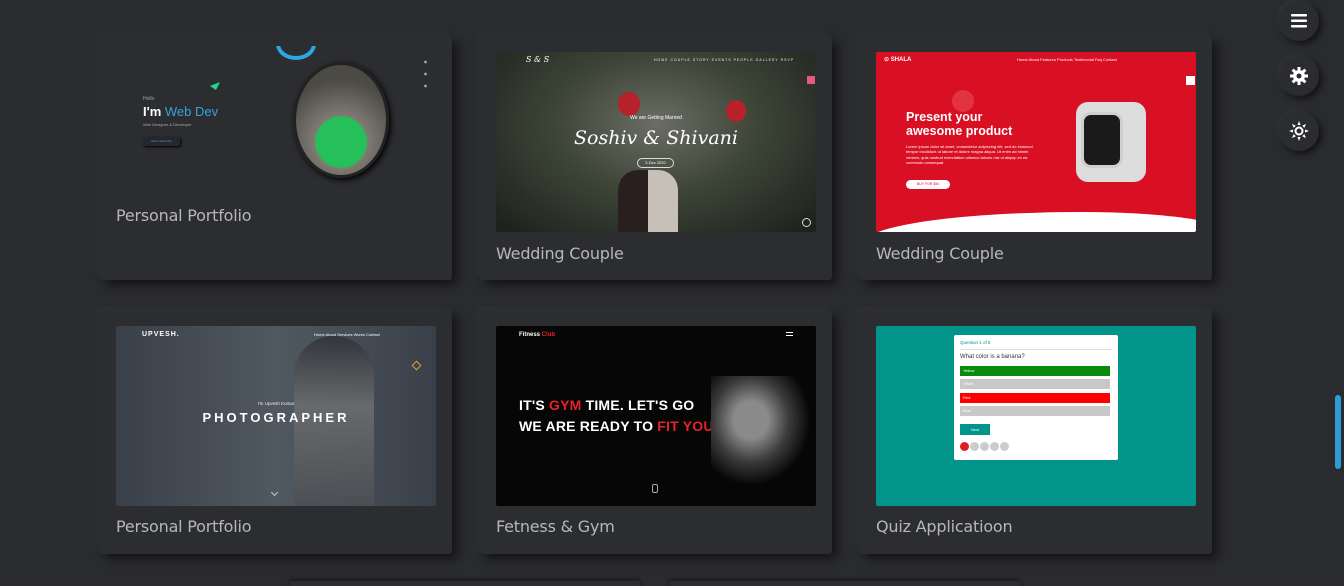  Describe the element at coordinates (656, 118) in the screenshot. I see `thumb-getting-married: We are Getting Married` at that location.